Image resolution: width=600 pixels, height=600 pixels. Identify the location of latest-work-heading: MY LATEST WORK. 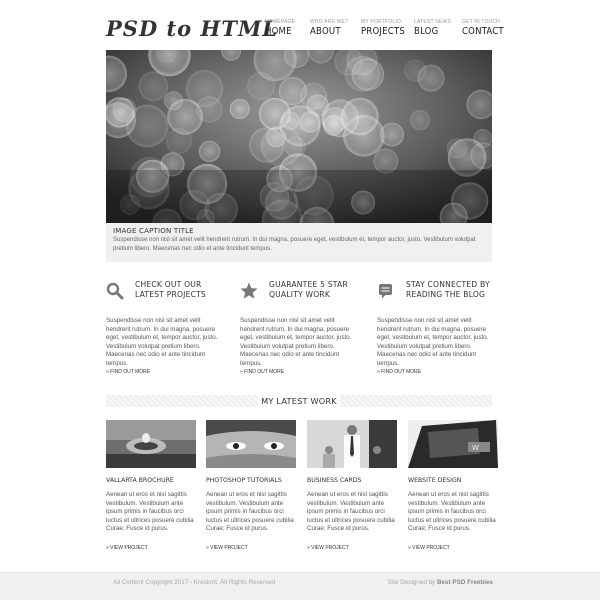
(299, 401).